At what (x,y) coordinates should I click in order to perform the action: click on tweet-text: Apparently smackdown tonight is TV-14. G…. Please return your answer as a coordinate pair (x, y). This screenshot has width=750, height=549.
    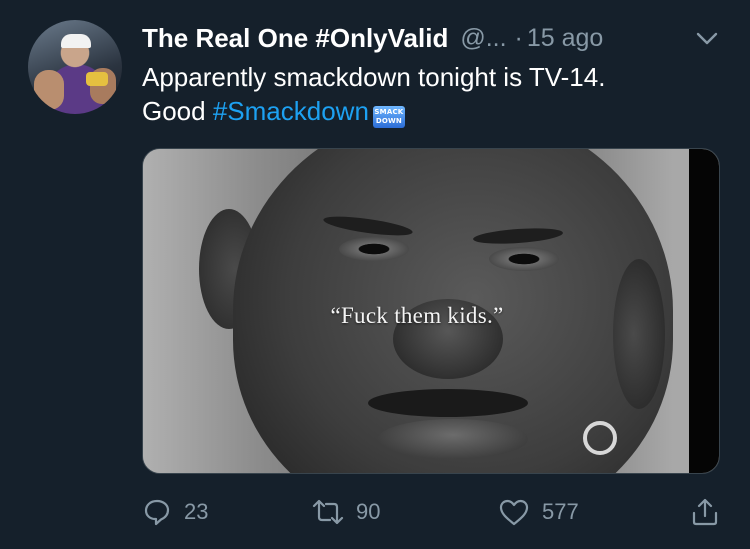
    Looking at the image, I should click on (432, 94).